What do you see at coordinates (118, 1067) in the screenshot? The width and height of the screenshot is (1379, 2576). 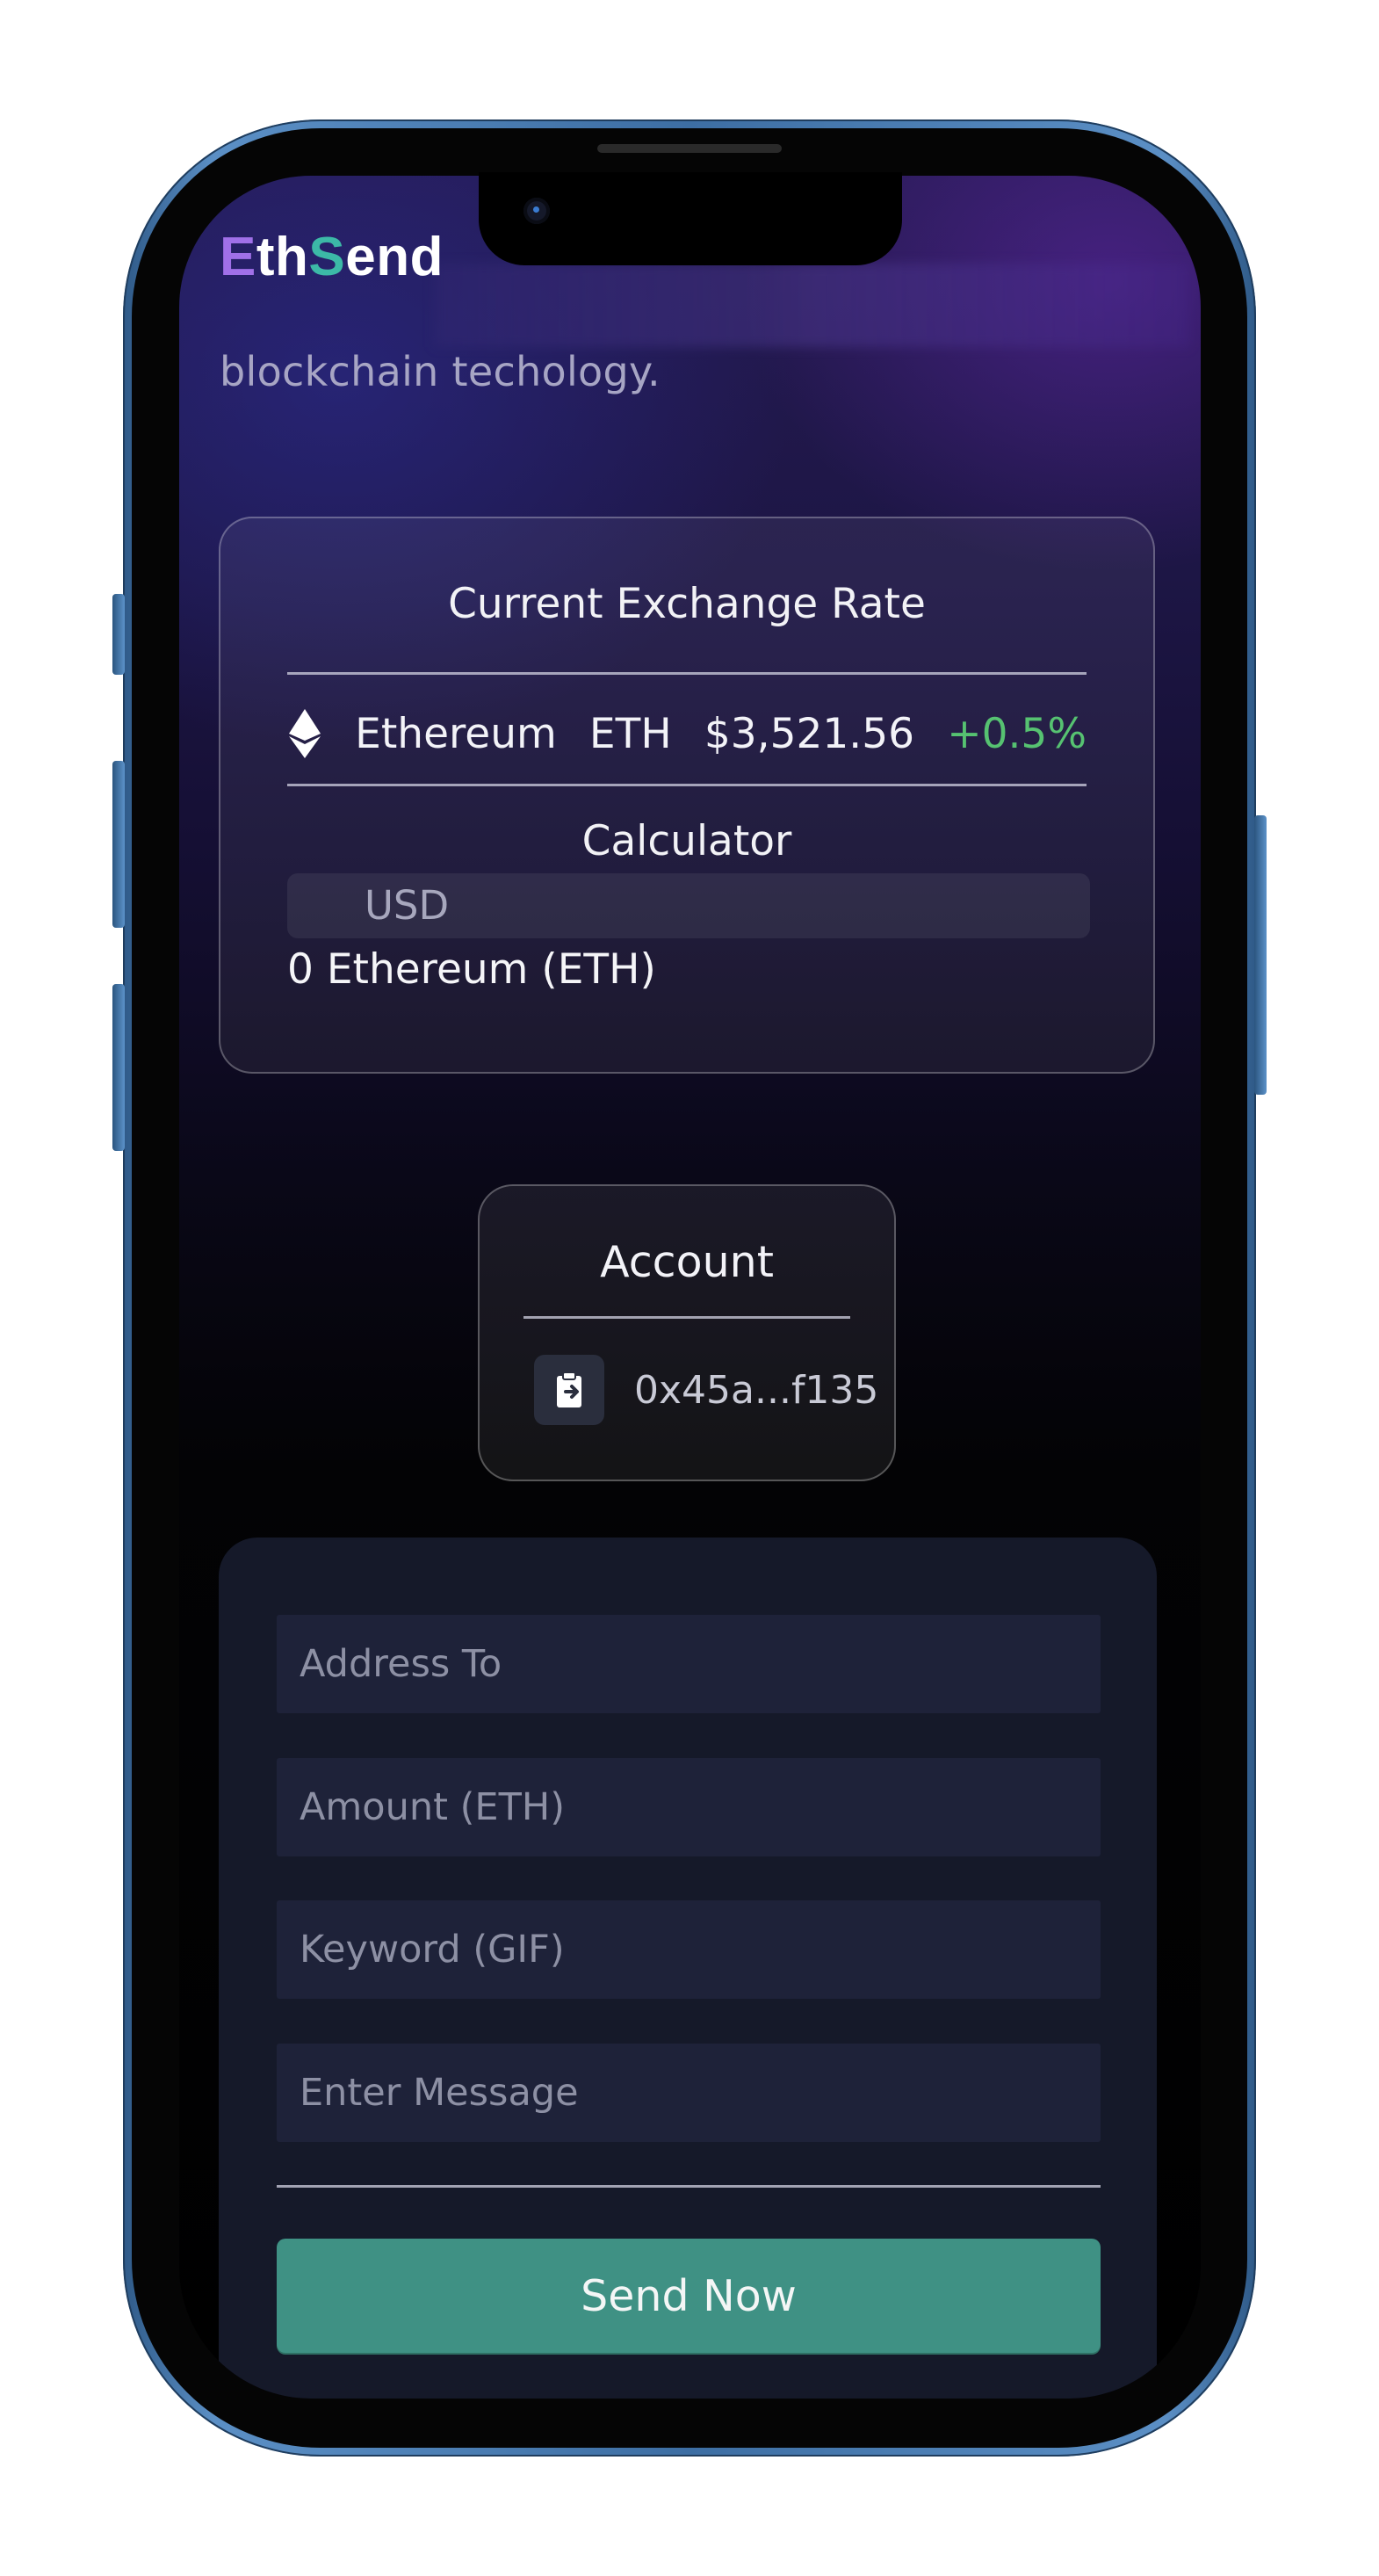 I see `volume-down-button` at bounding box center [118, 1067].